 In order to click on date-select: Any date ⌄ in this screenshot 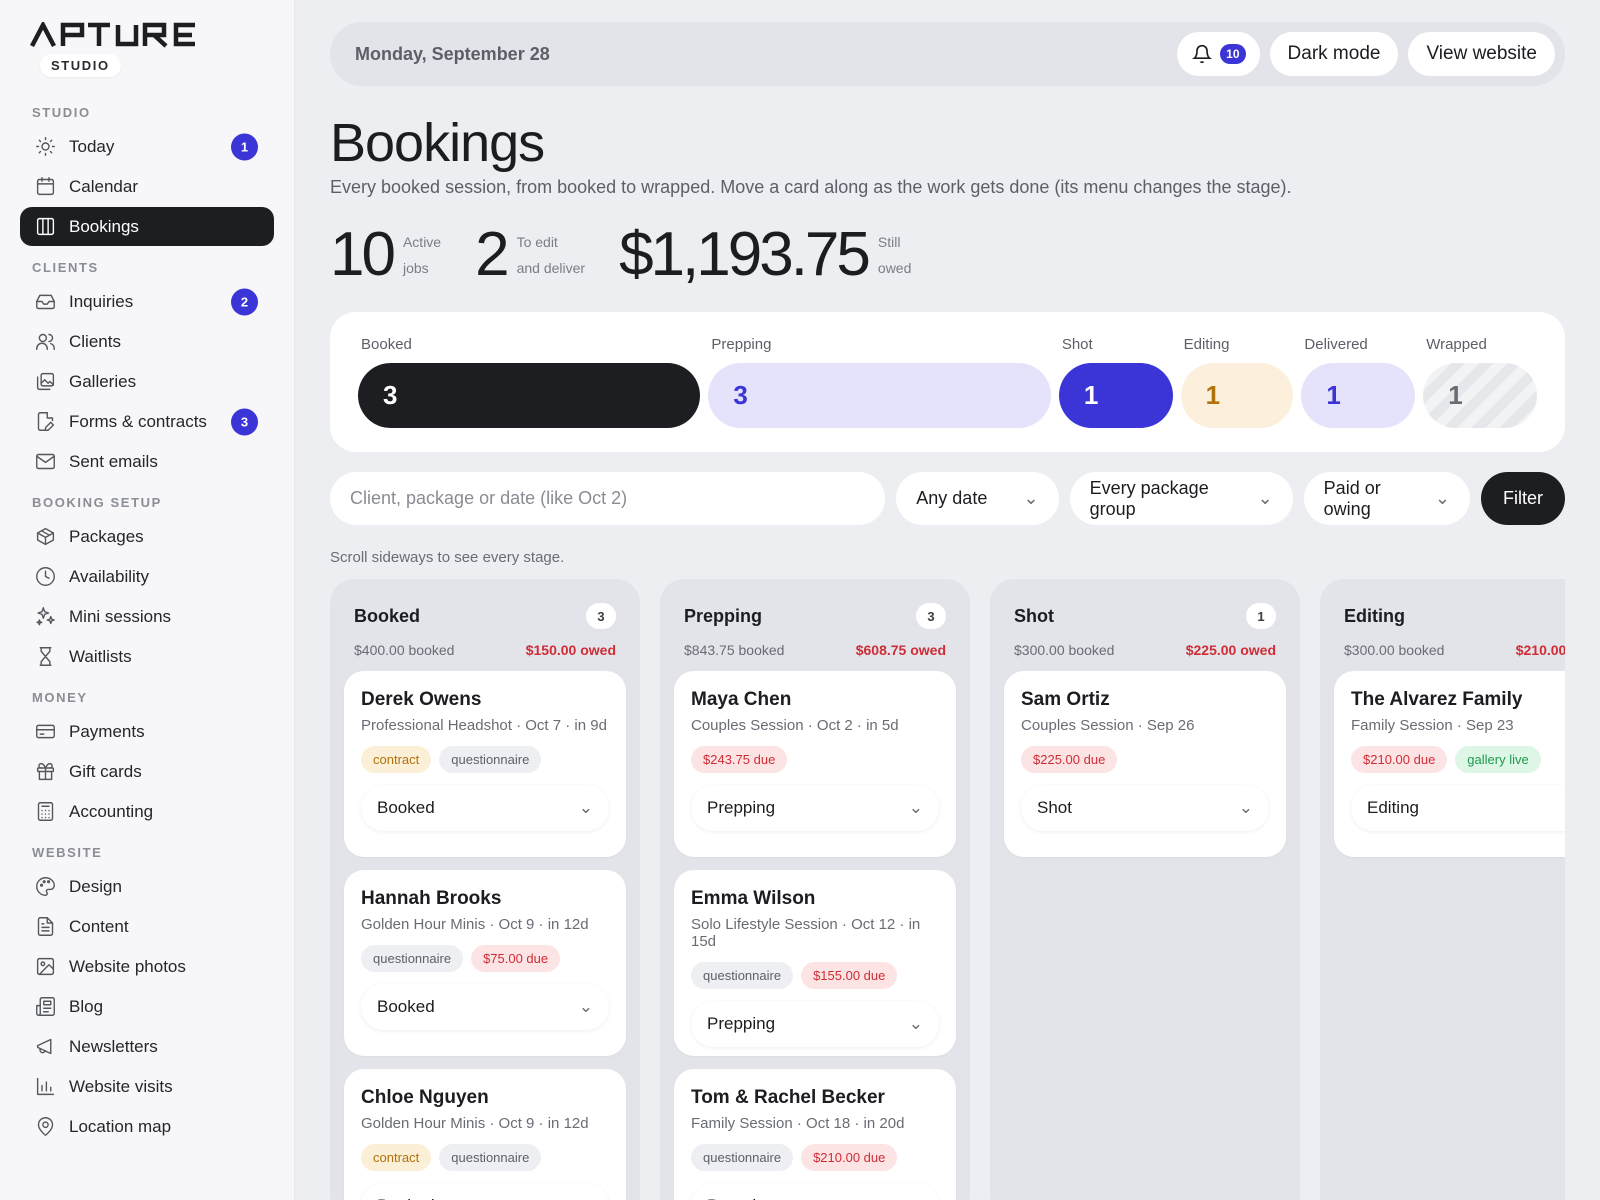, I will do `click(977, 498)`.